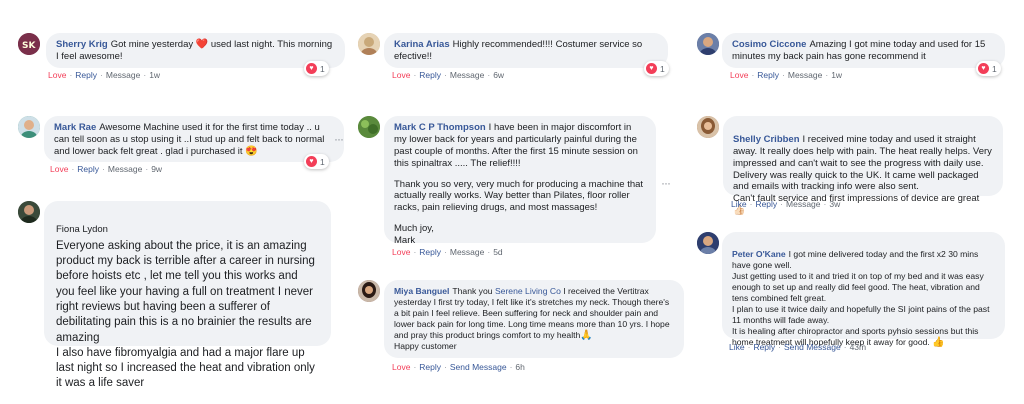 This screenshot has height=404, width=1024. I want to click on commenter-name: Peter O'Kane, so click(759, 254).